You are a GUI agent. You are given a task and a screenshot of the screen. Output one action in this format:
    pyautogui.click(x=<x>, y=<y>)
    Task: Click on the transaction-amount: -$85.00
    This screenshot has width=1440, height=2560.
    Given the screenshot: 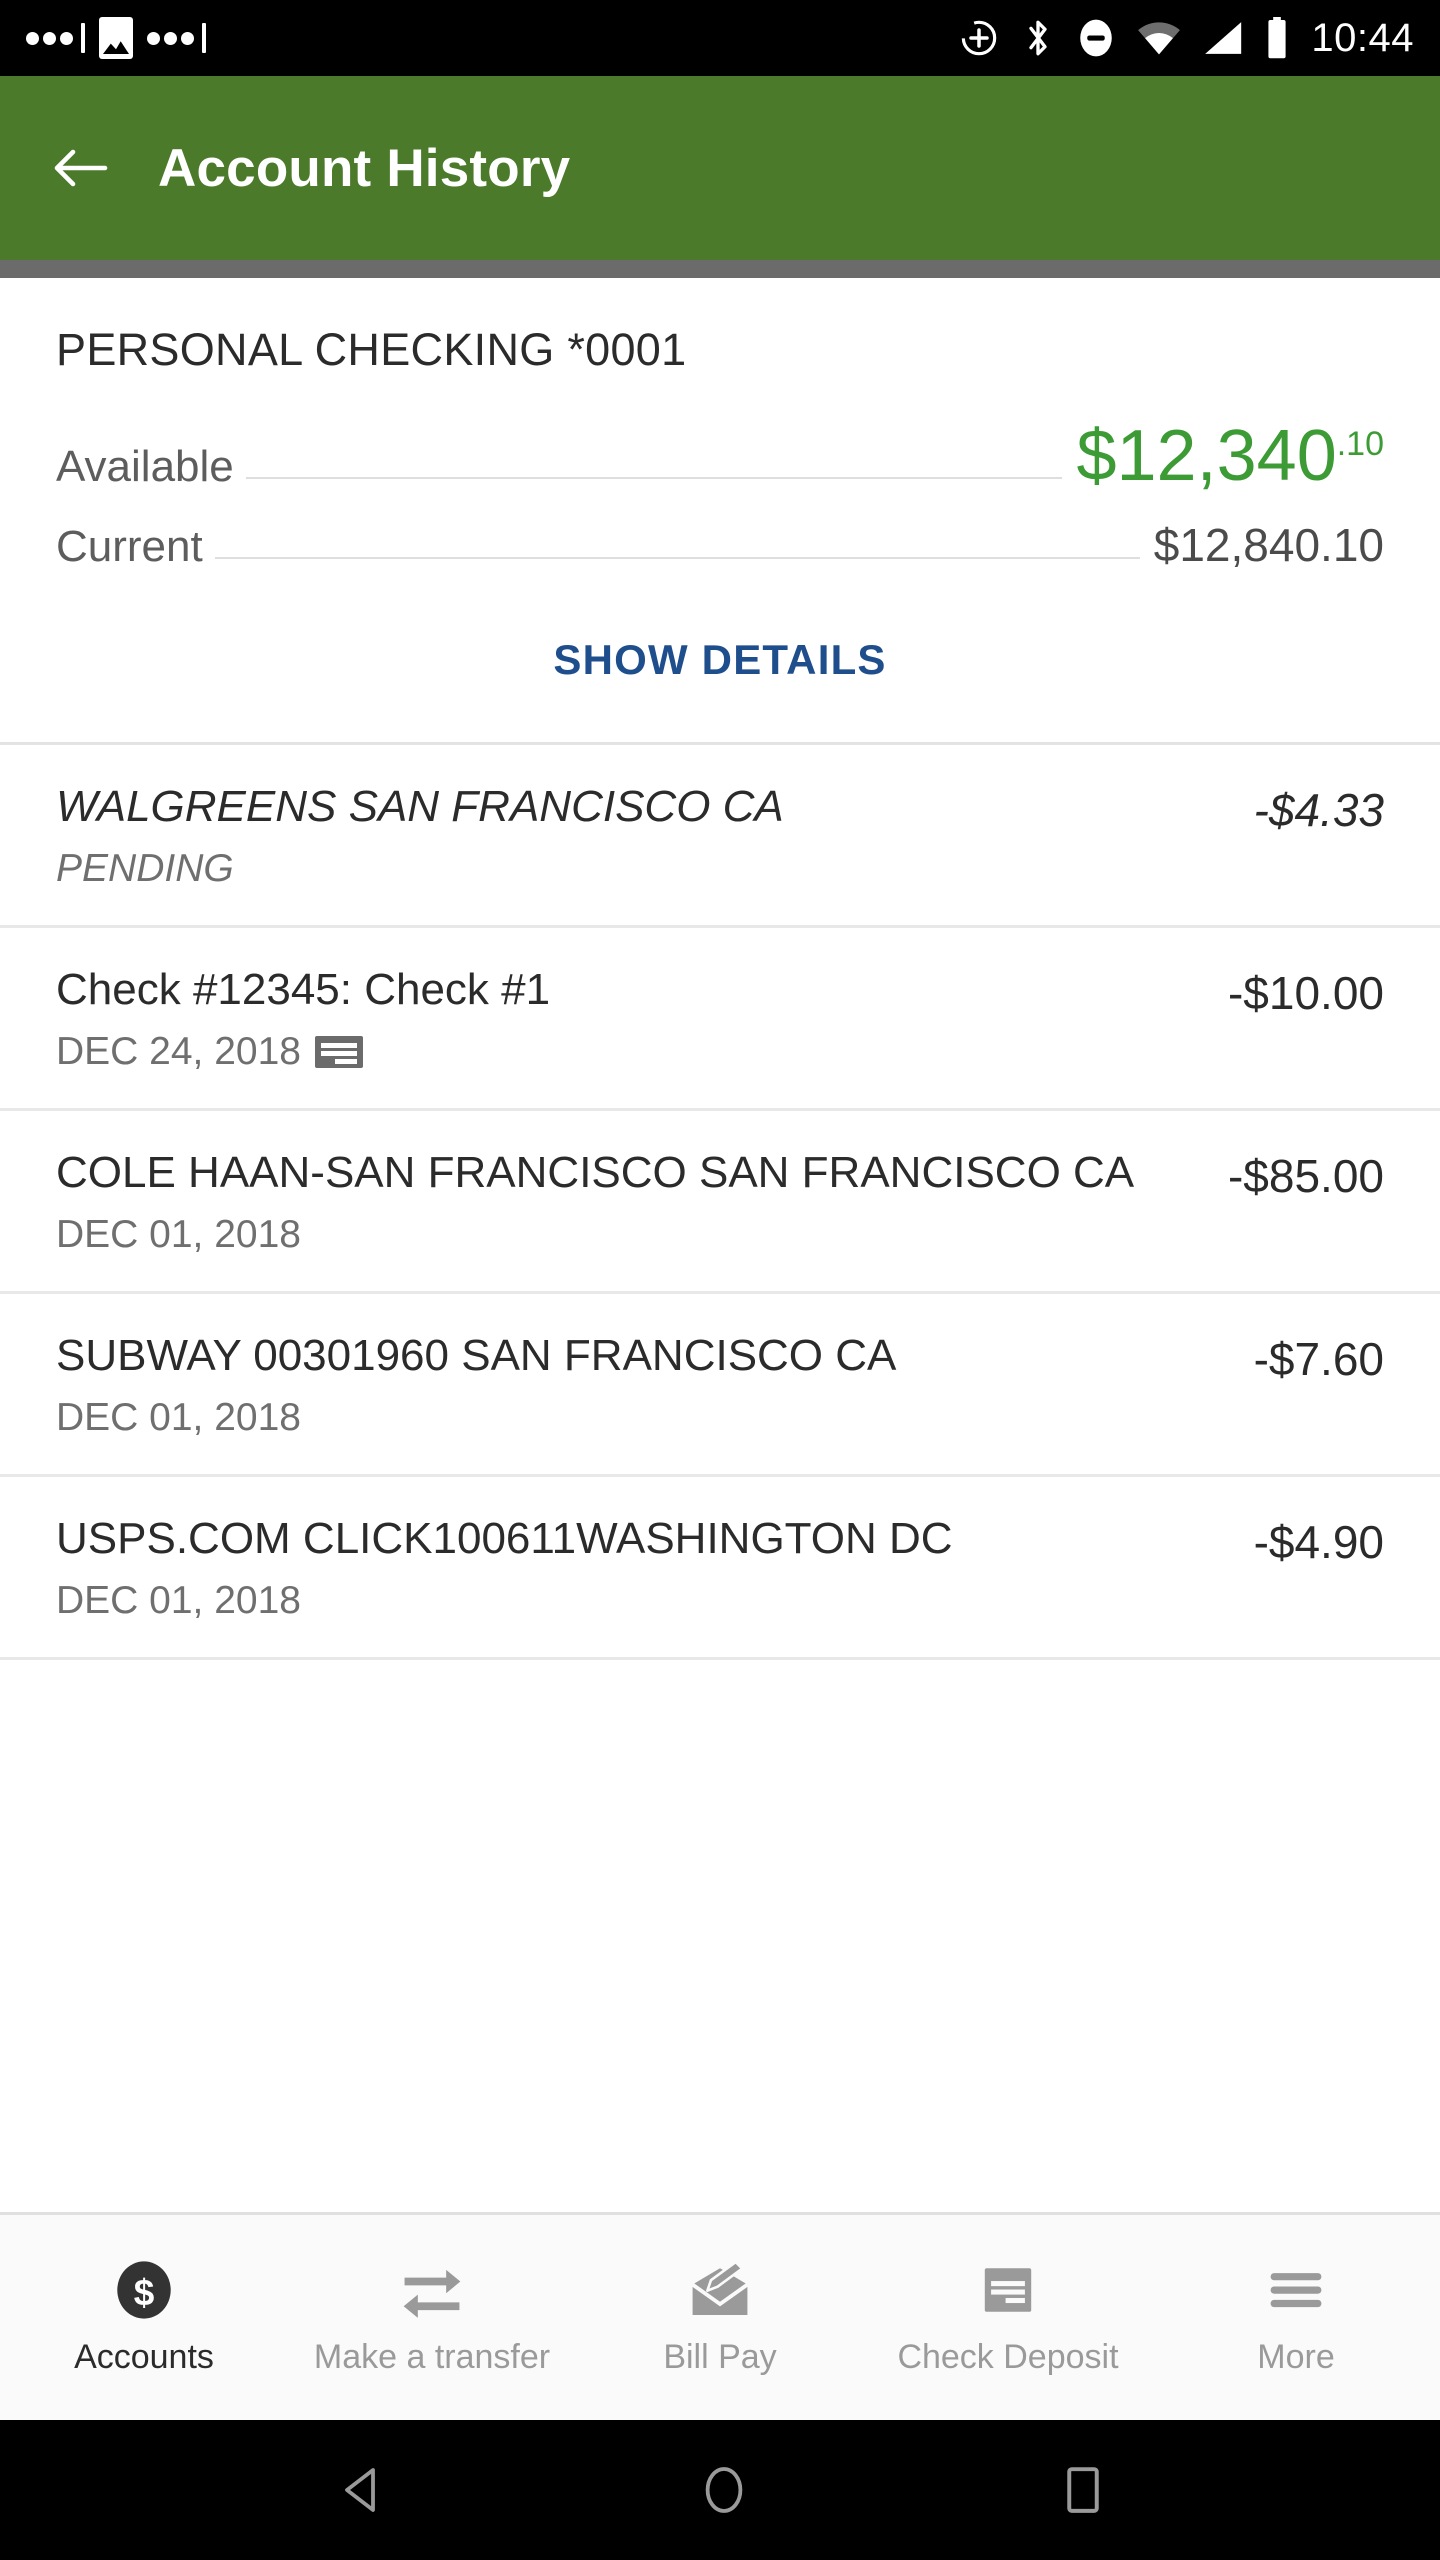 What is the action you would take?
    pyautogui.click(x=1305, y=1175)
    